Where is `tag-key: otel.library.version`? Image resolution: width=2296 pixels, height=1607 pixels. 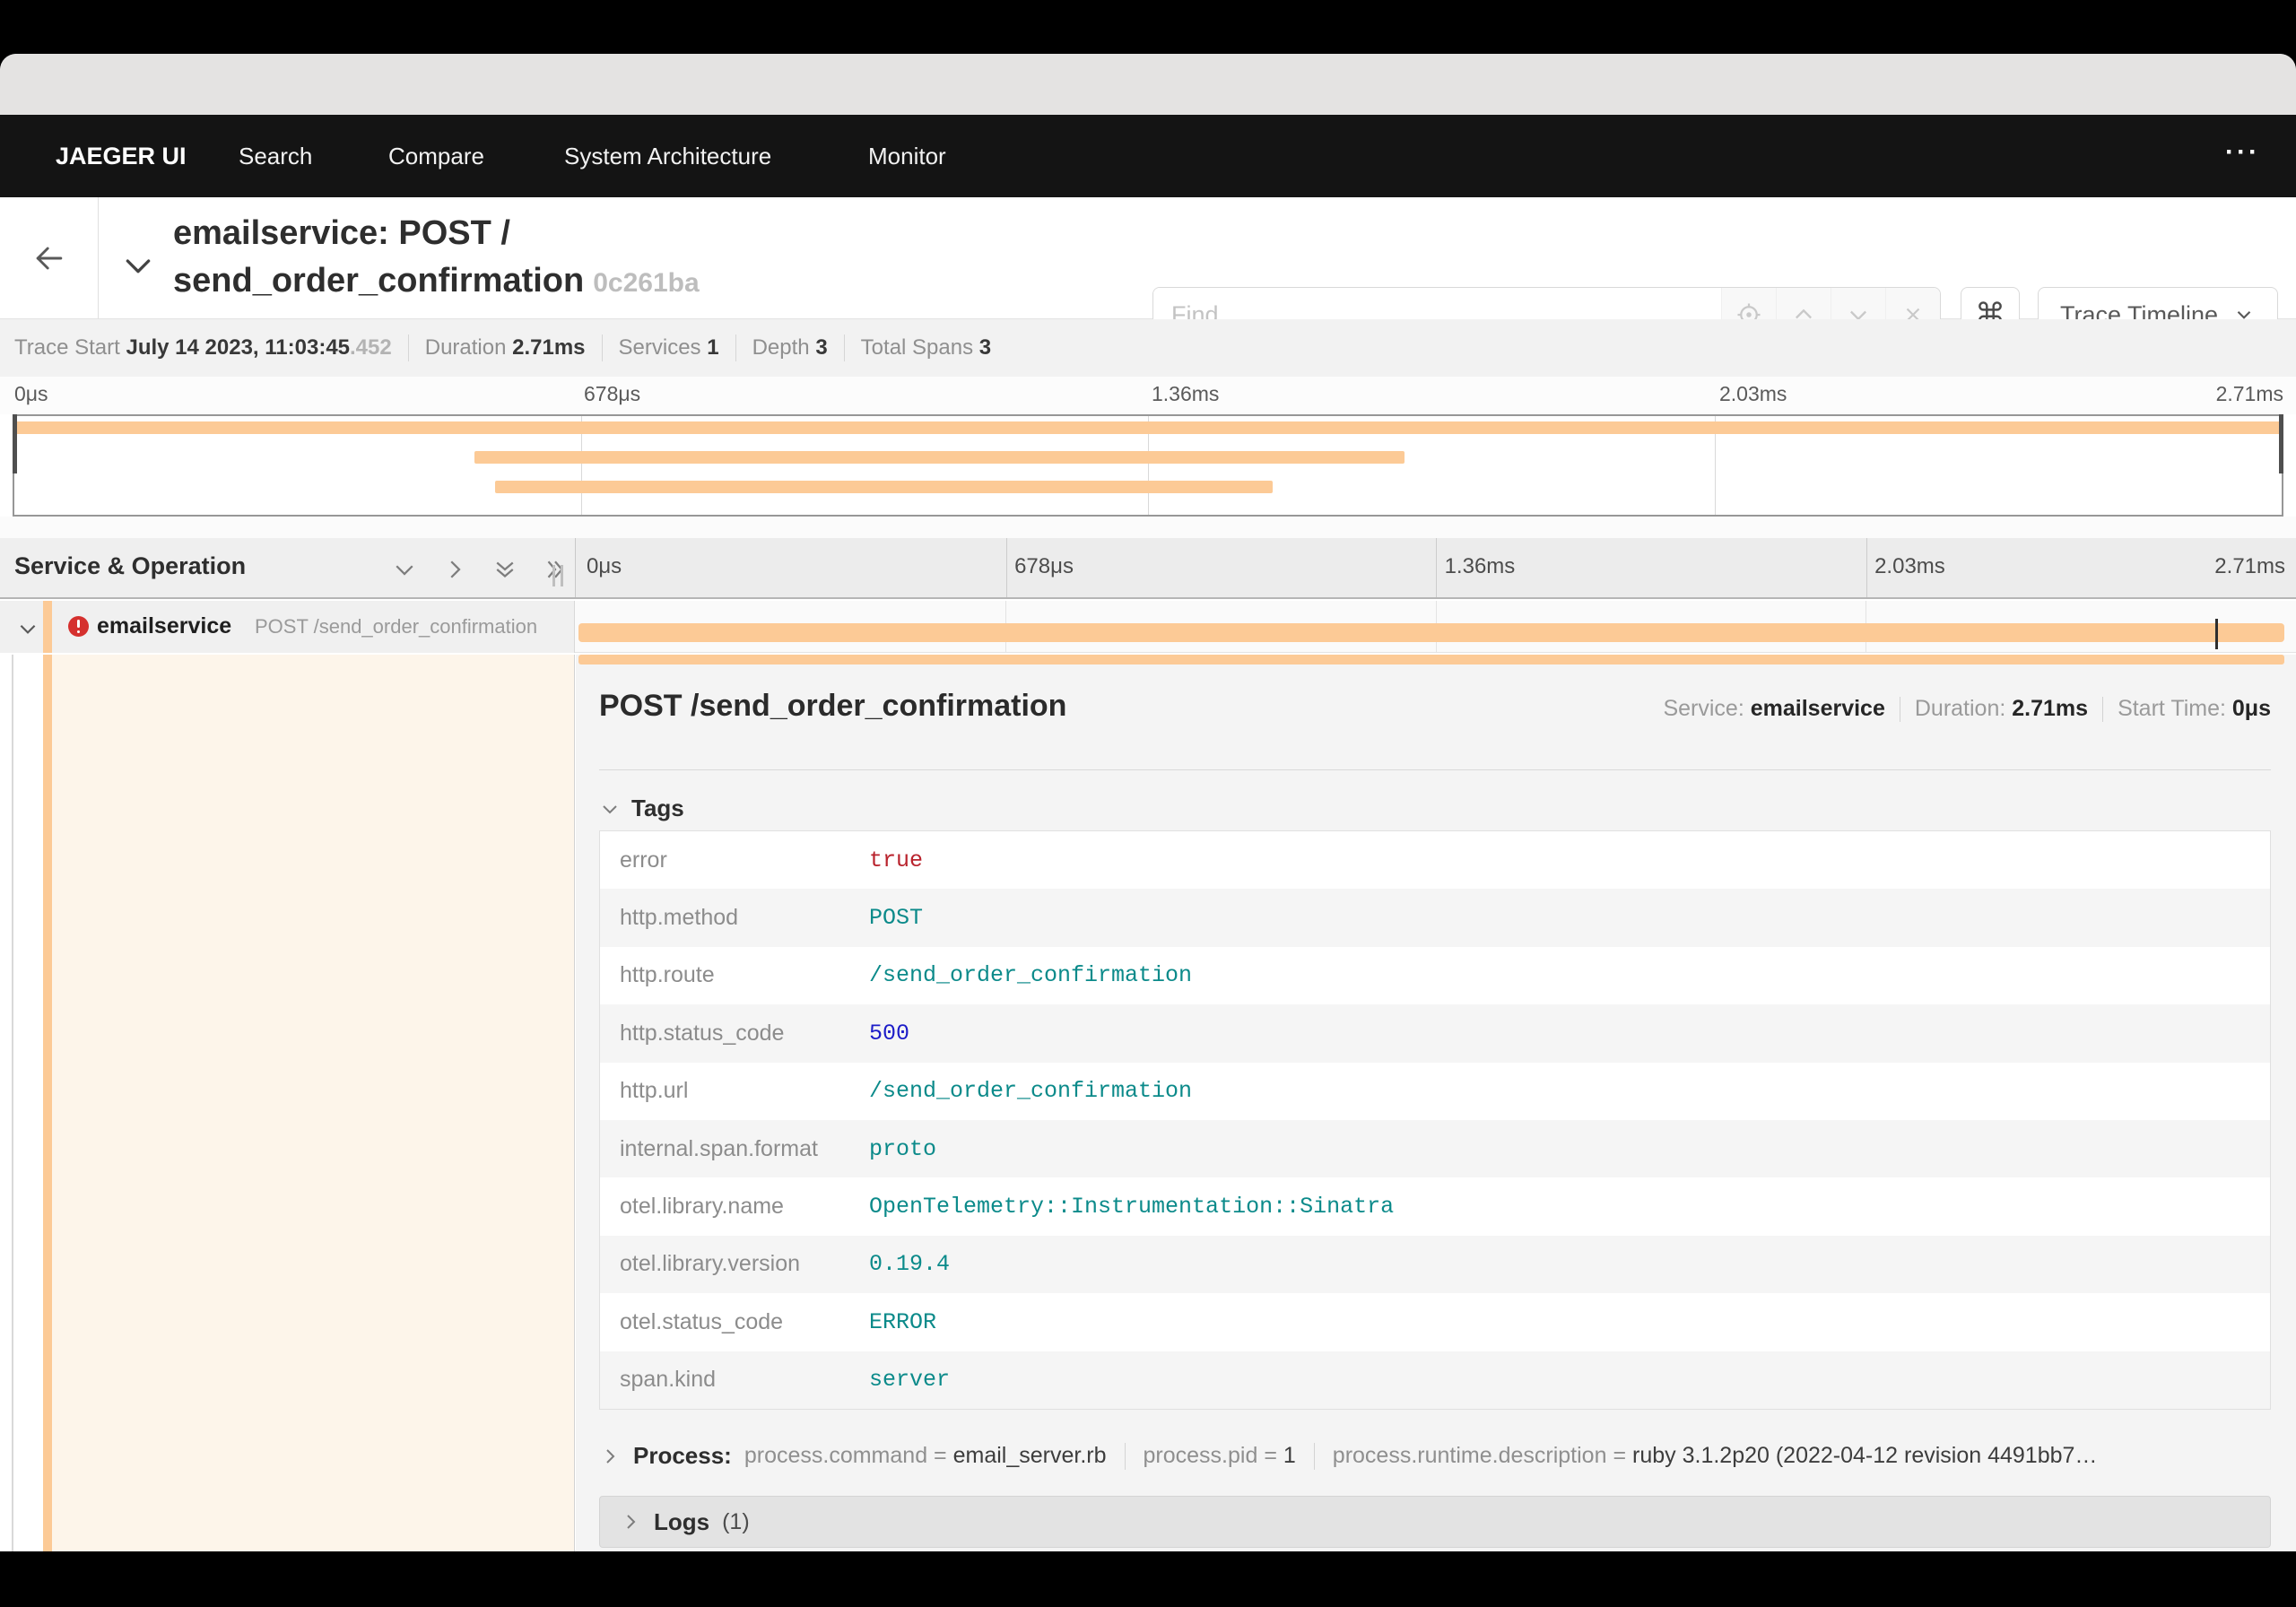 tag-key: otel.library.version is located at coordinates (710, 1264).